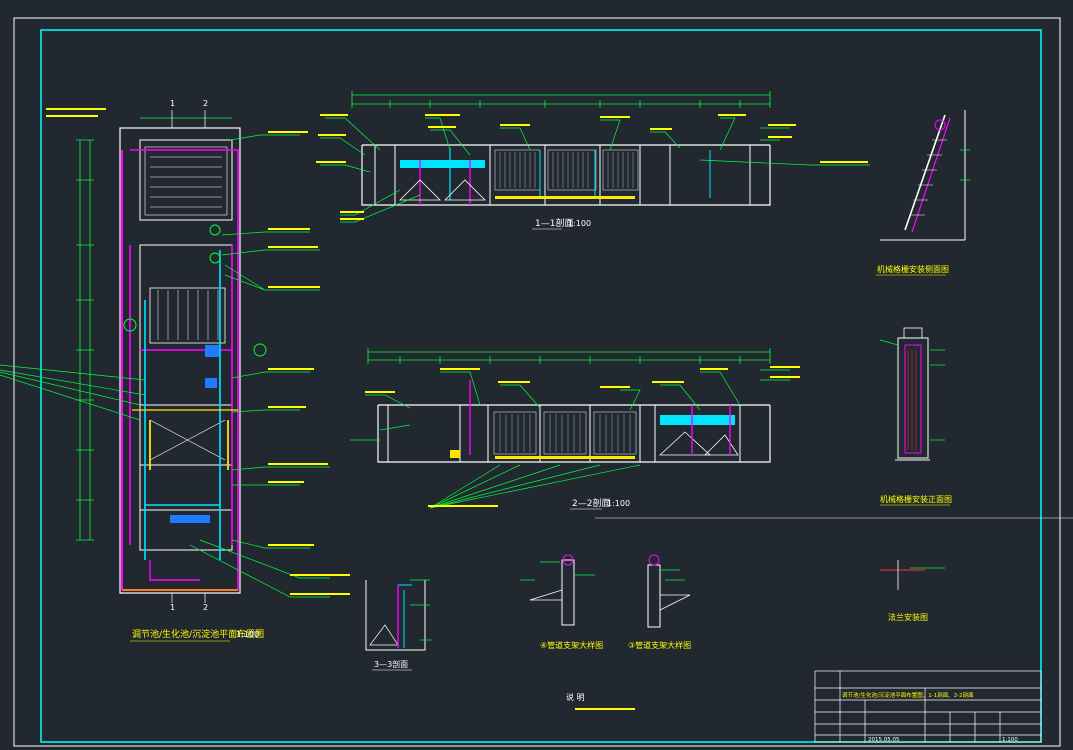 The height and width of the screenshot is (750, 1073). Describe the element at coordinates (908, 695) in the screenshot. I see `title-block-drawing-name: 调节池/生化池/沉淀池平面布置图、1-1剖面、2-2剖面` at that location.